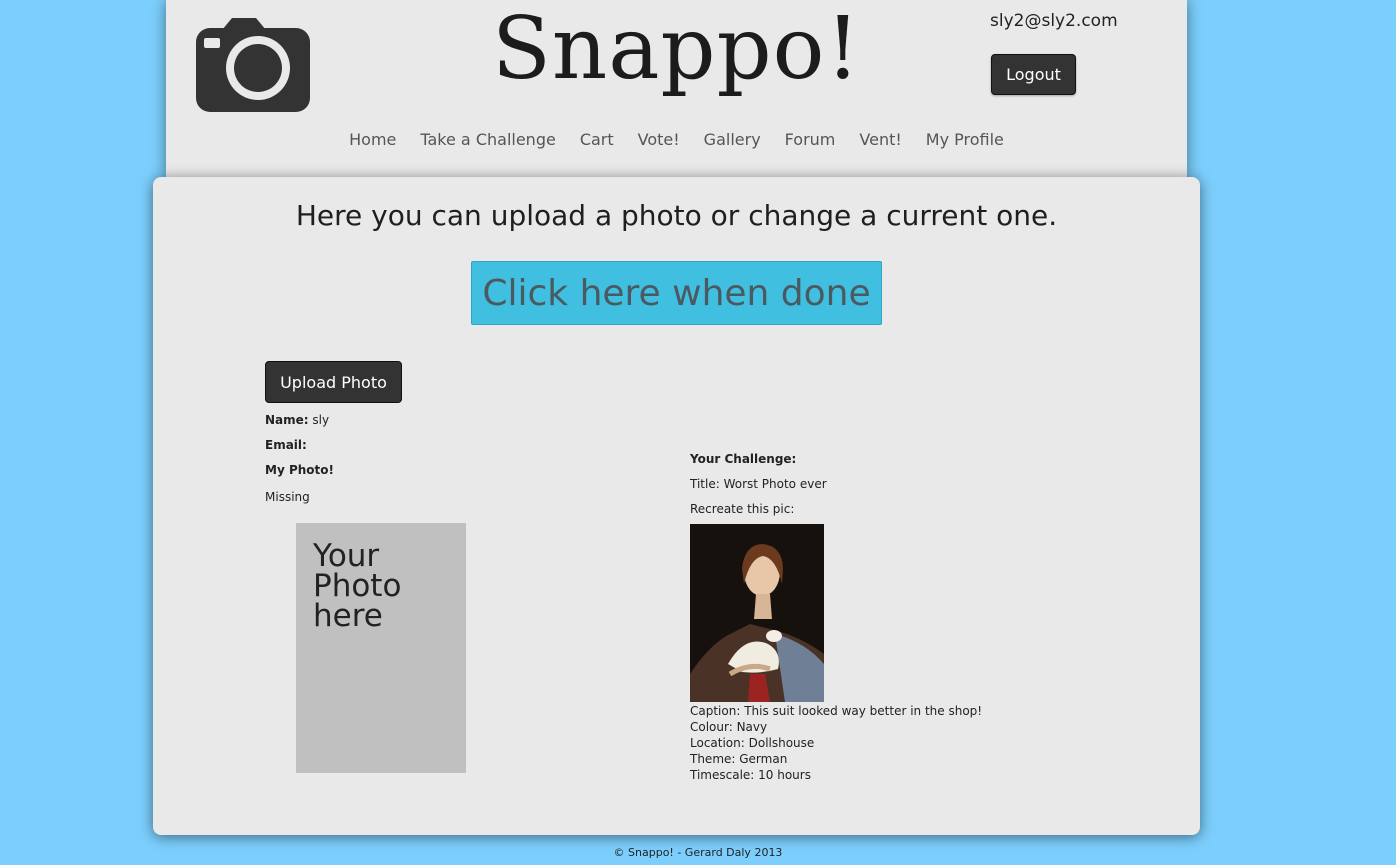 This screenshot has height=865, width=1396. I want to click on email-label: Email:, so click(286, 445).